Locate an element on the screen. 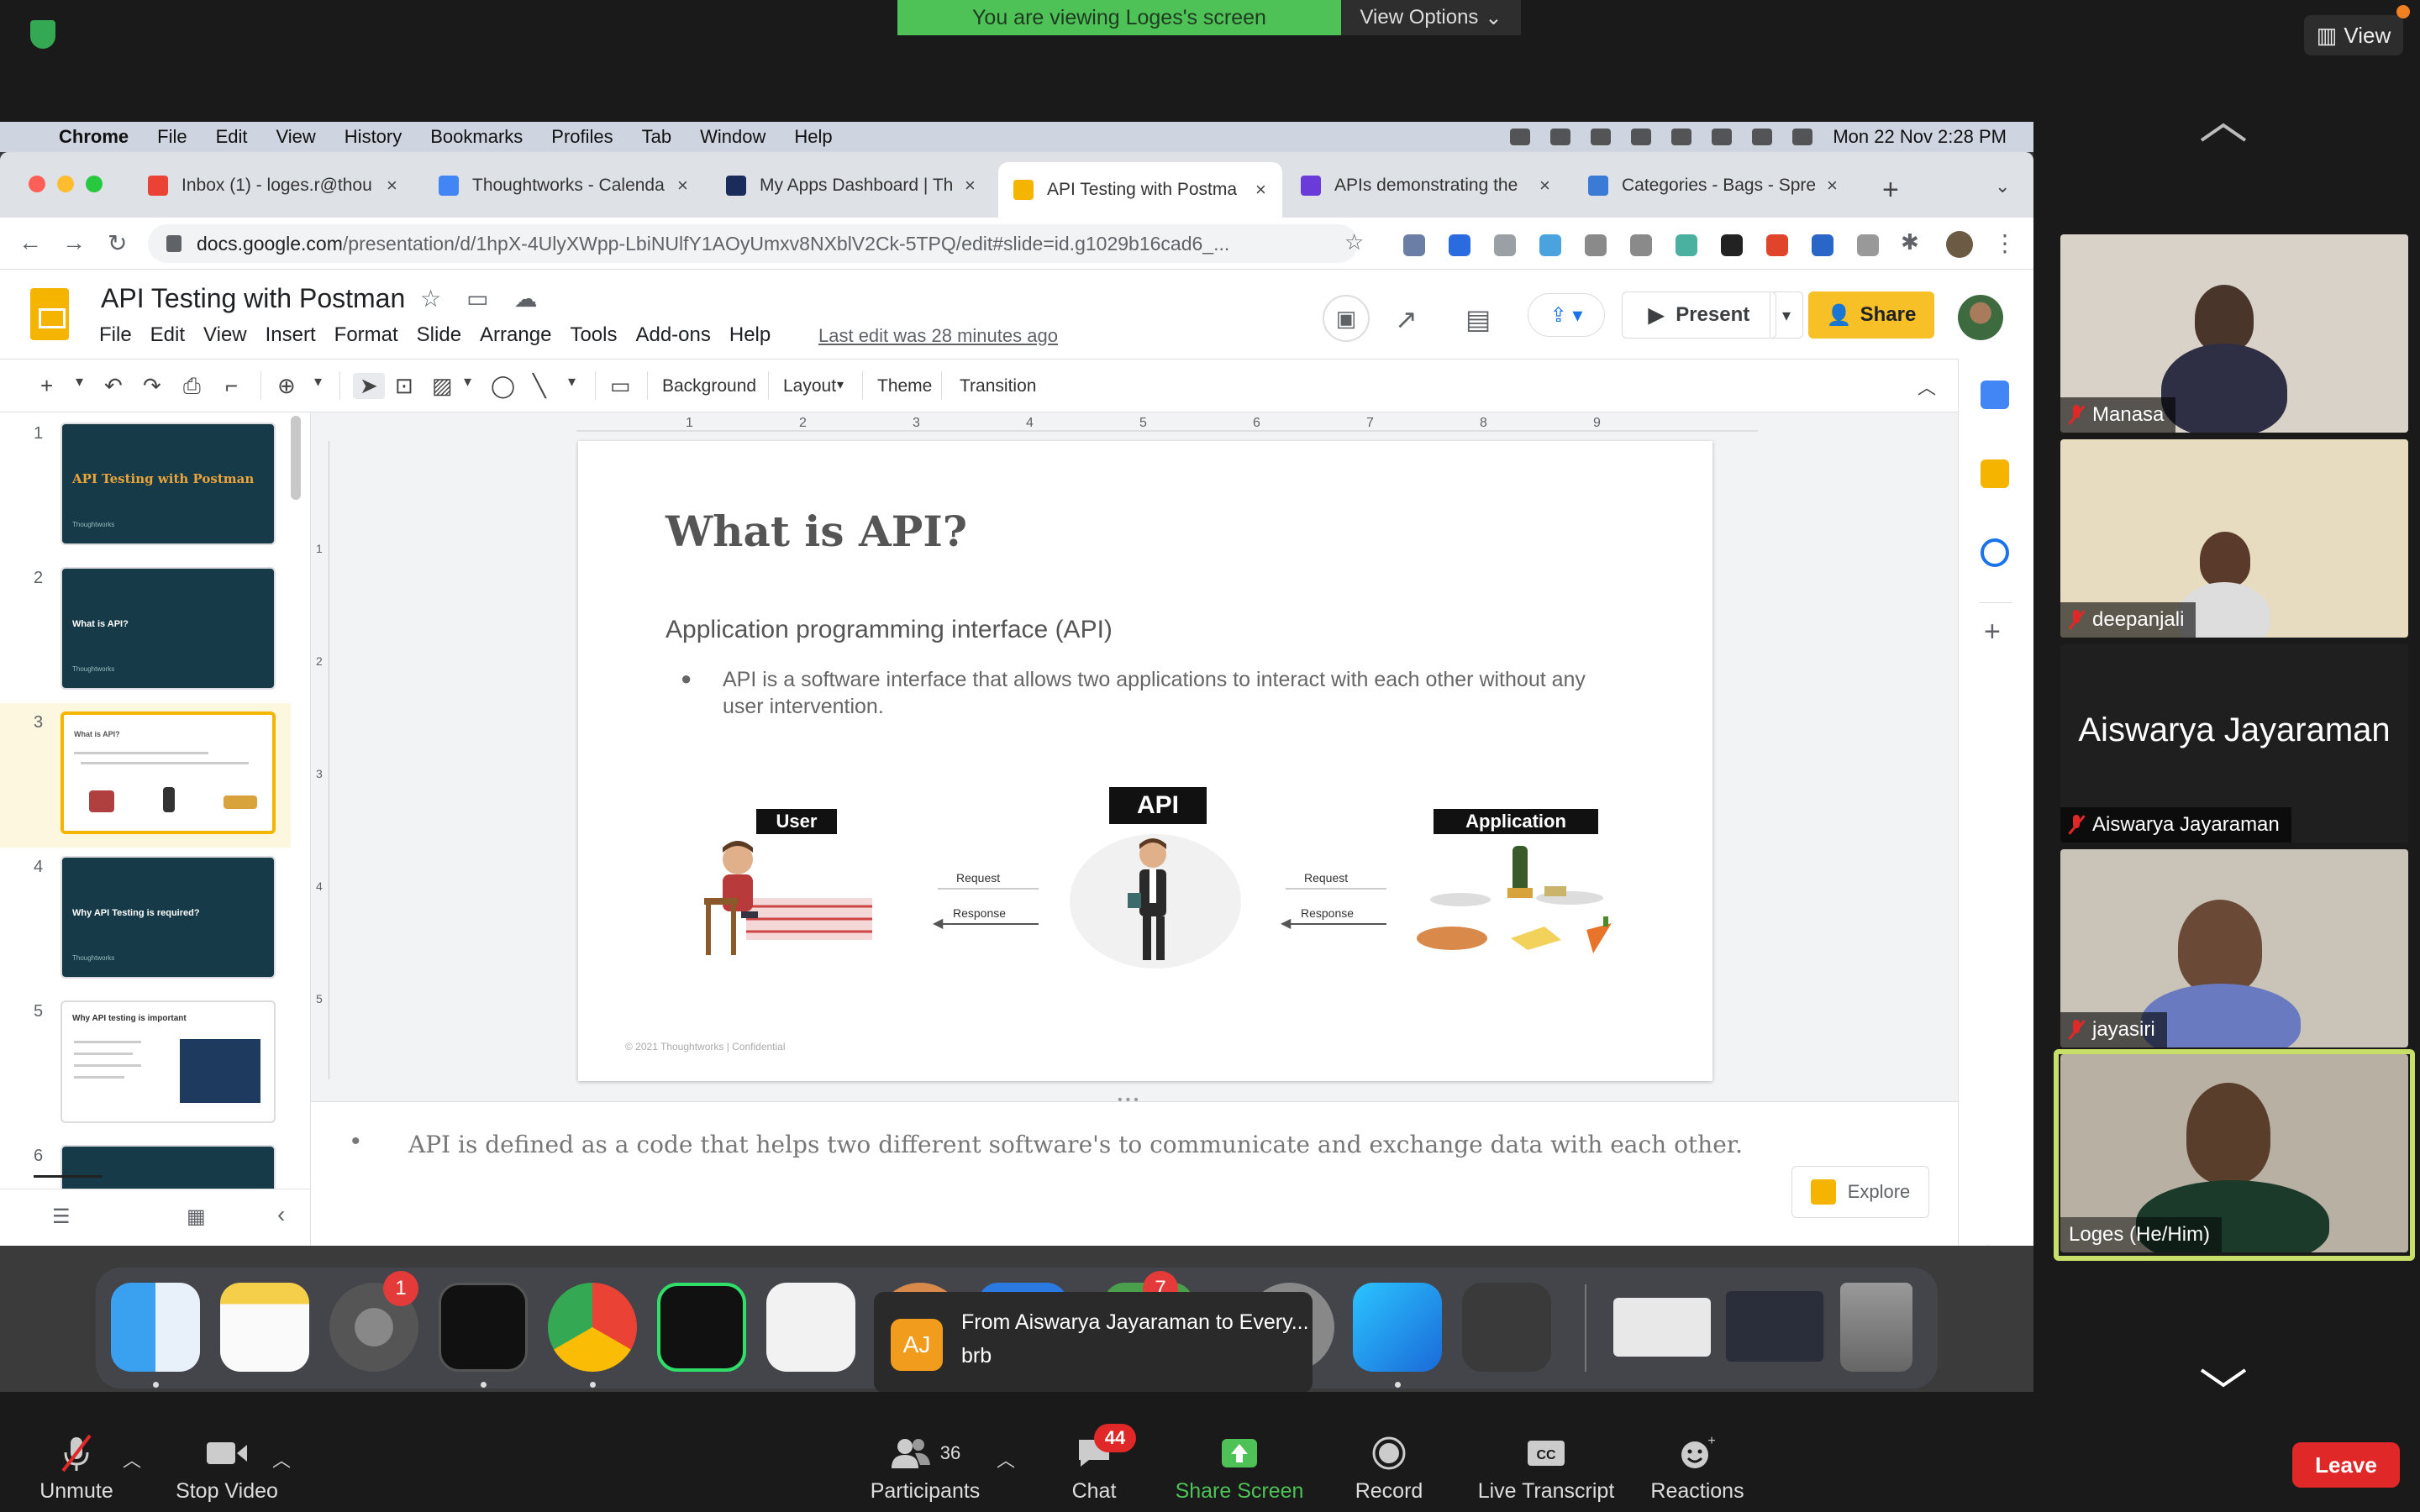  slide-thumbnail-selected: What is API? is located at coordinates (168, 772).